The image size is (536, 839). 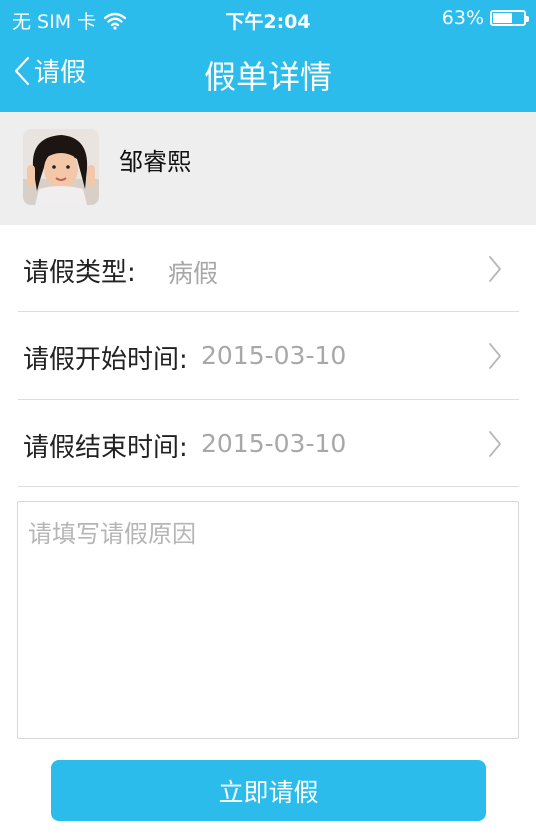 I want to click on leave-type-value: 病假, so click(x=193, y=273).